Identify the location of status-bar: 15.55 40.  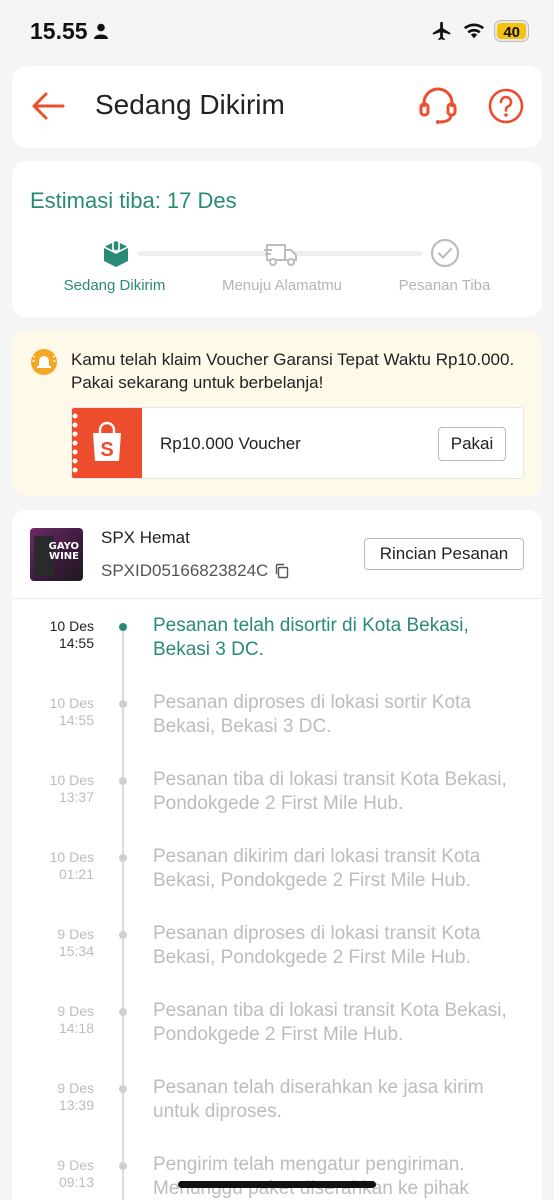
(277, 31).